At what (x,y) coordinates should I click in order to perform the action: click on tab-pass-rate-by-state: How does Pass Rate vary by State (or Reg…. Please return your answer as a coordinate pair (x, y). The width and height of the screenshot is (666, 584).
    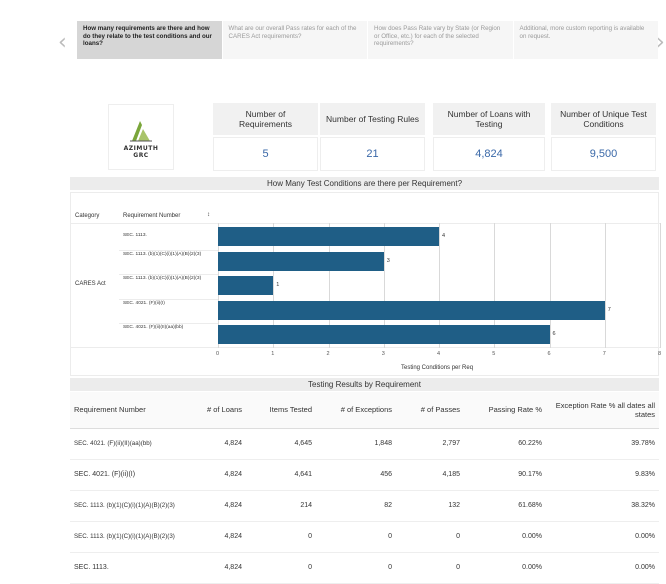
    Looking at the image, I should click on (441, 40).